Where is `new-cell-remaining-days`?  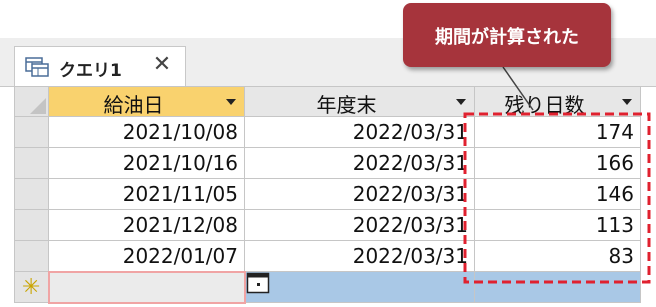
new-cell-remaining-days is located at coordinates (557, 287).